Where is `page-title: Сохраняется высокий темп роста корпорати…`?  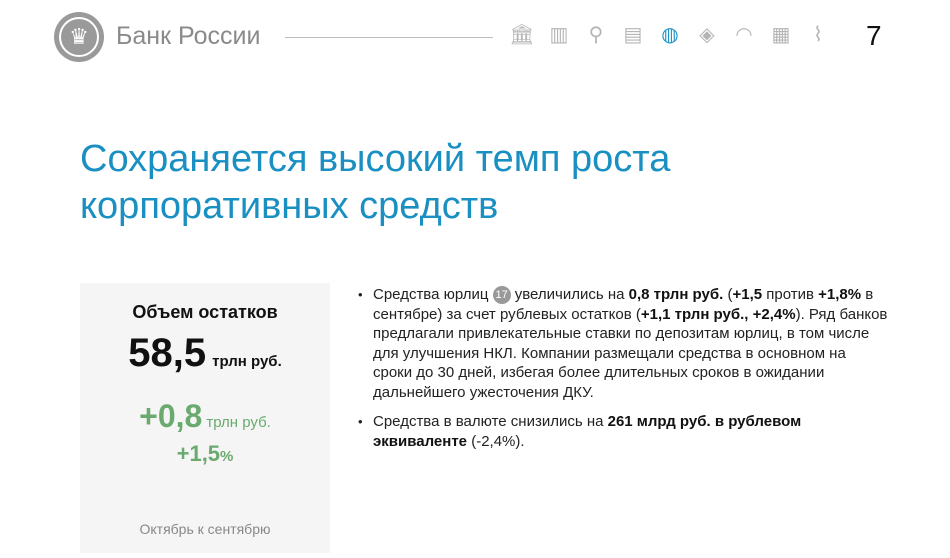 page-title: Сохраняется высокий темп роста корпорати… is located at coordinates (375, 182).